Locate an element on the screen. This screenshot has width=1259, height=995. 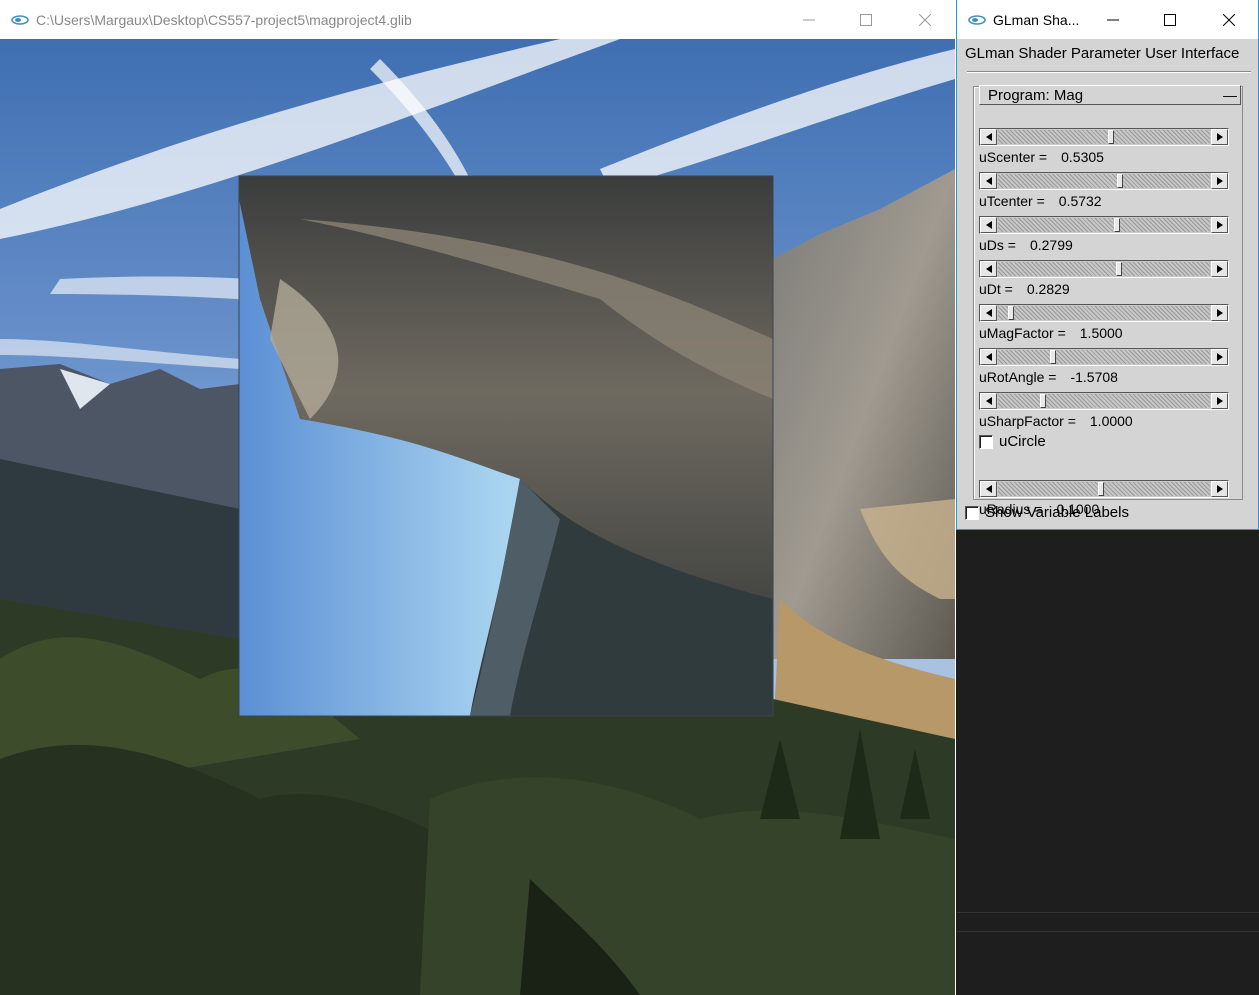
show-variable-labels-label: Show Variable Labels is located at coordinates (1057, 512).